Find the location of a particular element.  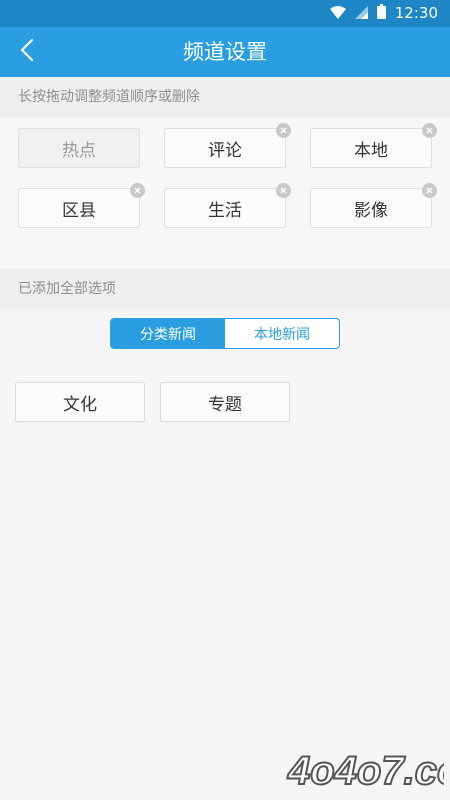

watermark-logo: 4o4o7.com is located at coordinates (367, 770).